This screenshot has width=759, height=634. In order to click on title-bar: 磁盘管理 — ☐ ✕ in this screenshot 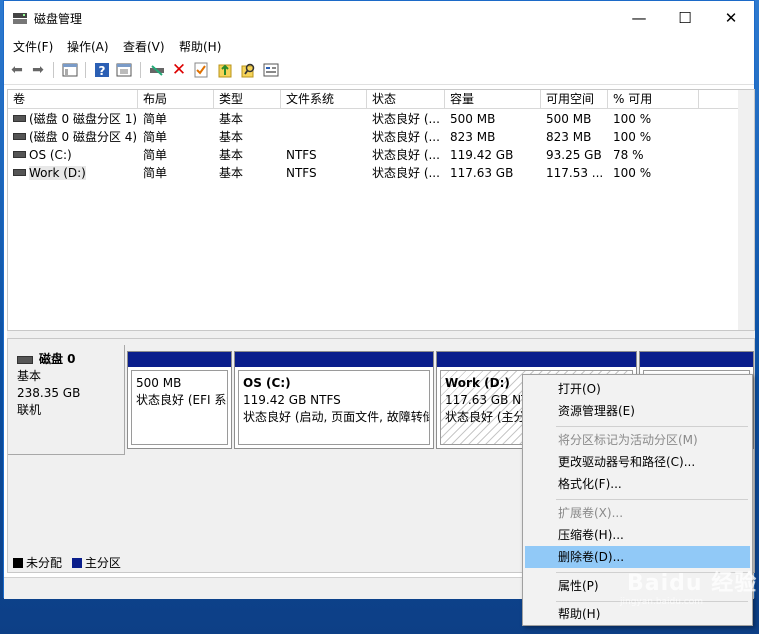, I will do `click(379, 18)`.